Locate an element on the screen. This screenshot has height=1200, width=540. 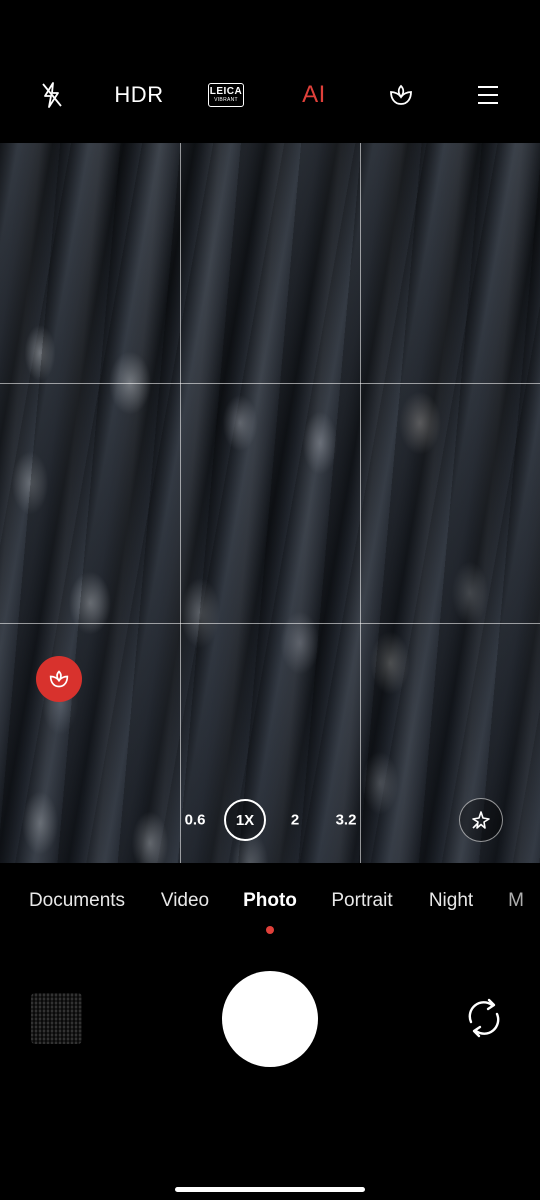
zoom-3-2: 3.2 is located at coordinates (346, 820).